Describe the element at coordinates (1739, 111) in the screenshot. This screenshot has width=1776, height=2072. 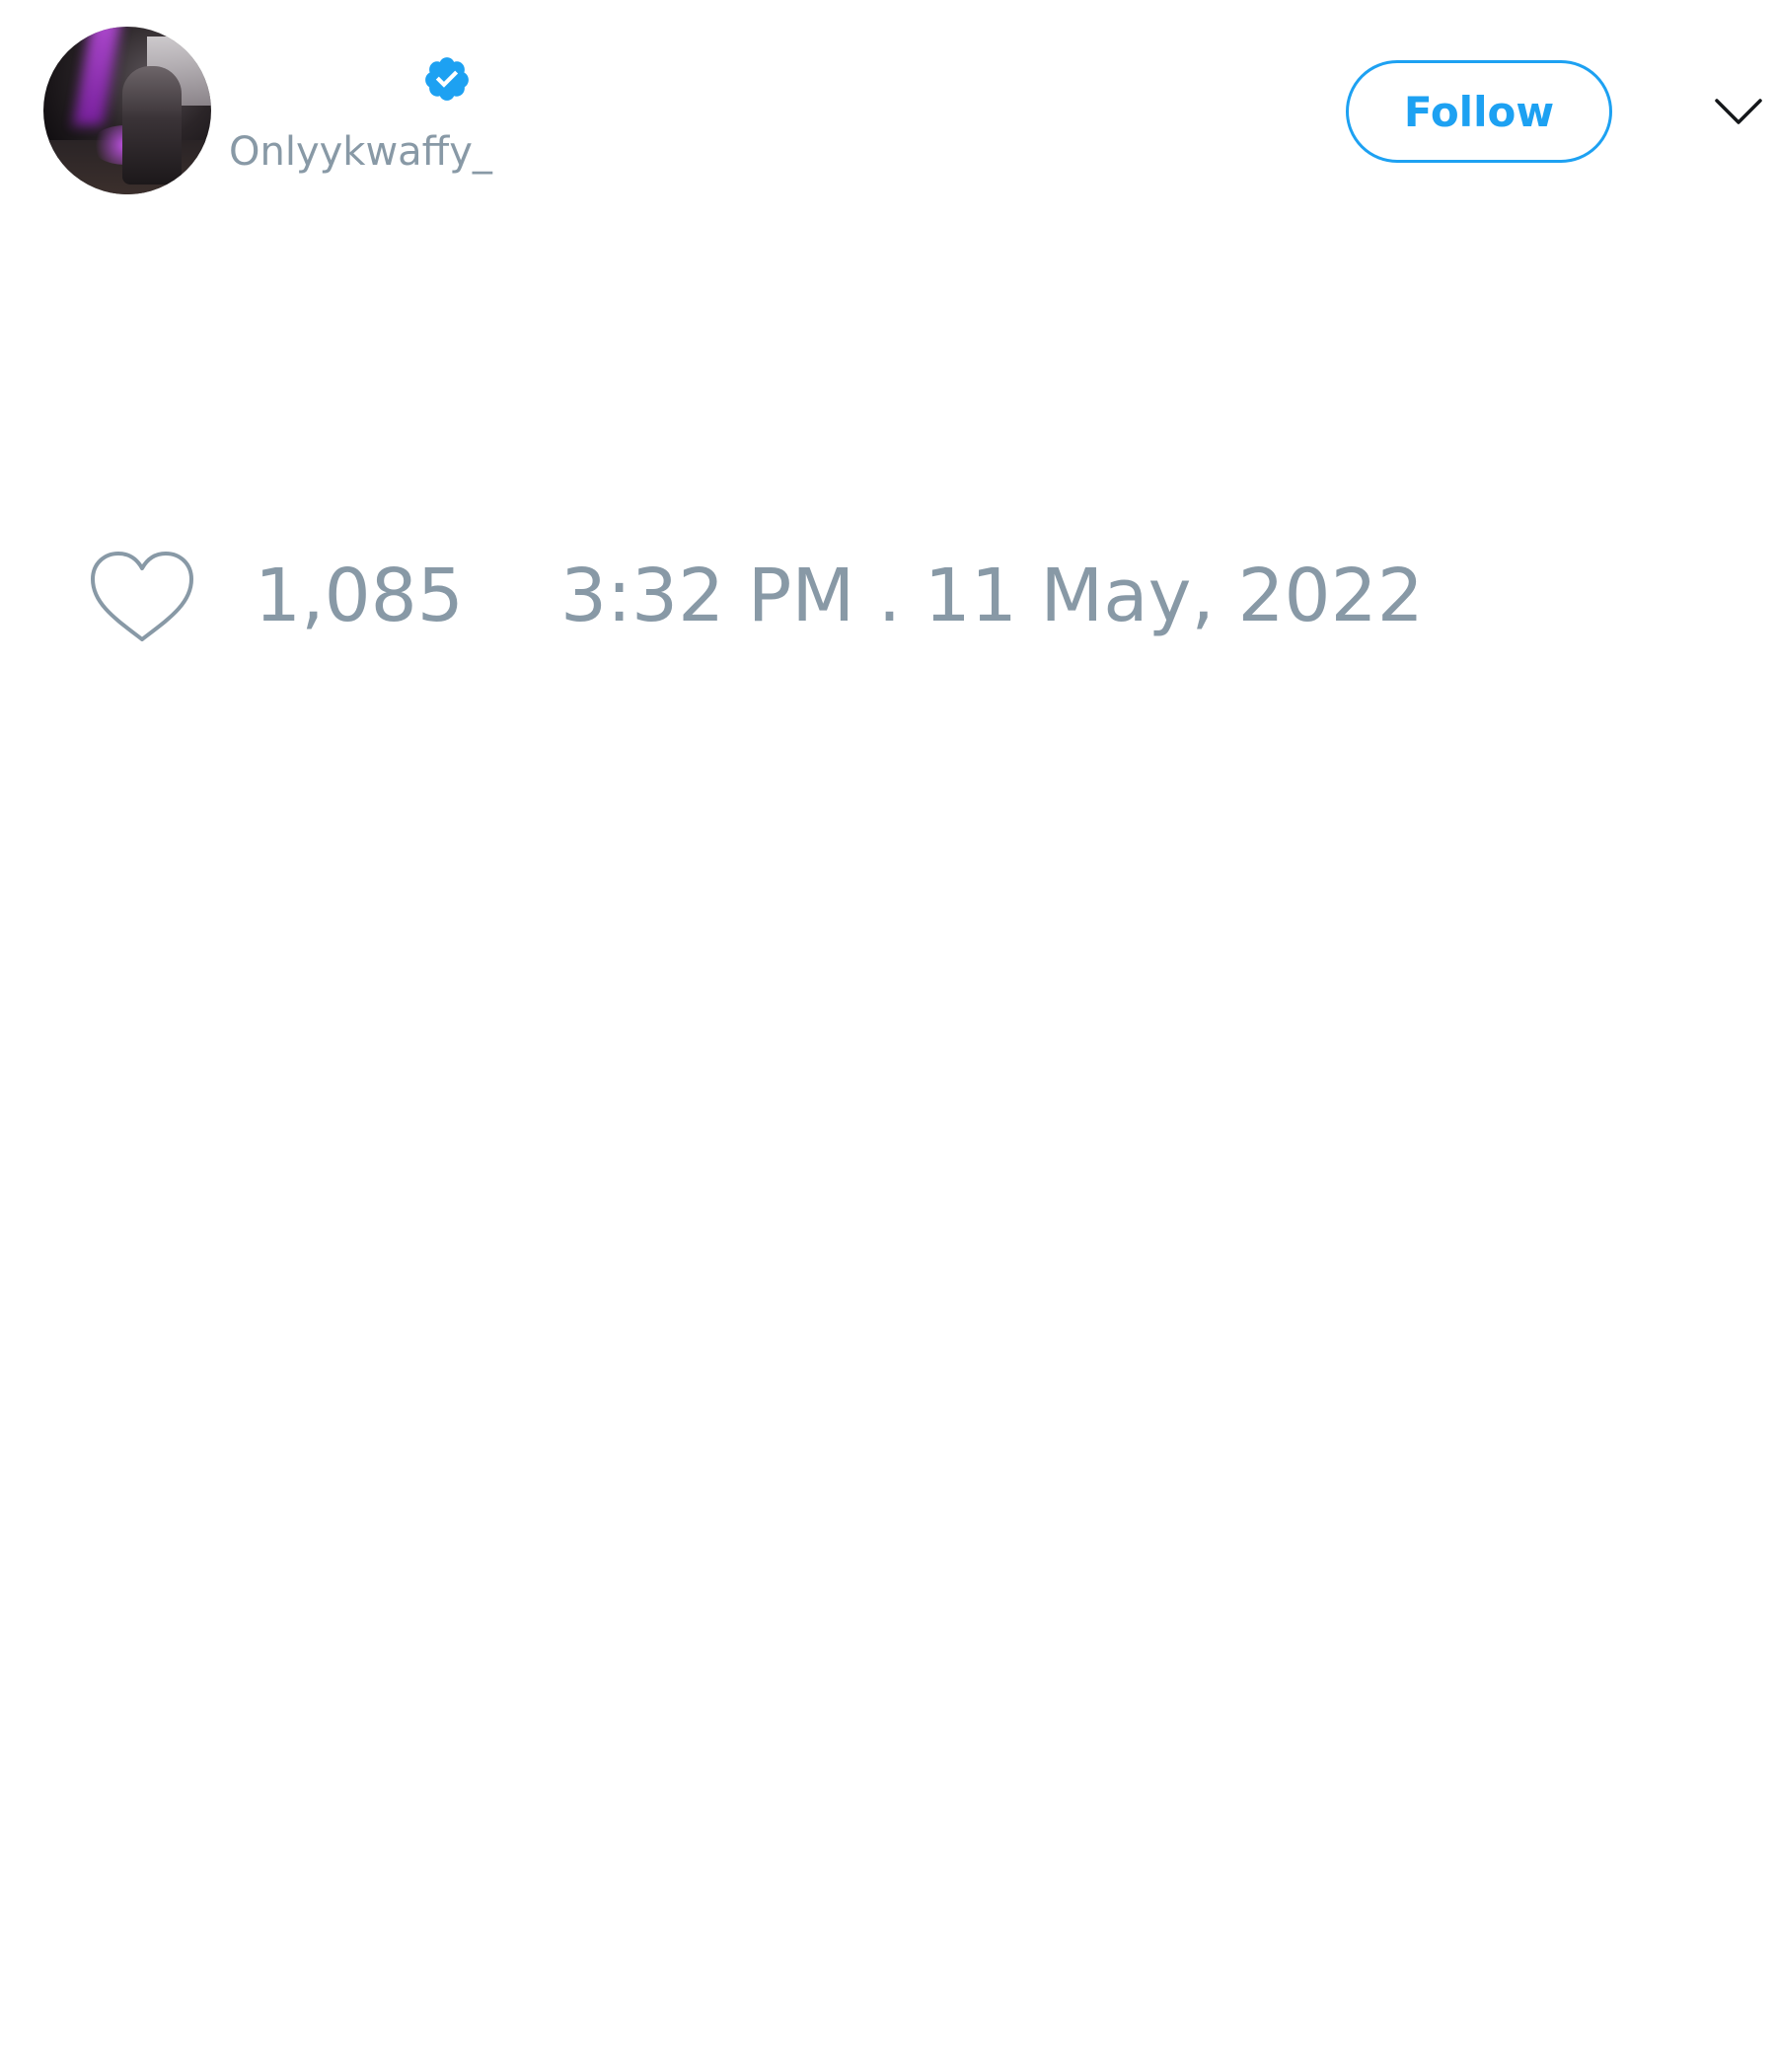
I see `chevron-down-icon` at that location.